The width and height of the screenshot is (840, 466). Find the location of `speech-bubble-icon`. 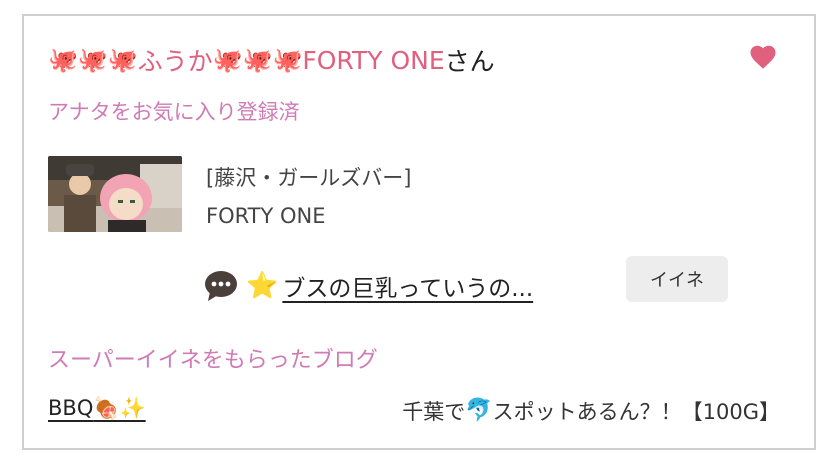

speech-bubble-icon is located at coordinates (221, 286).